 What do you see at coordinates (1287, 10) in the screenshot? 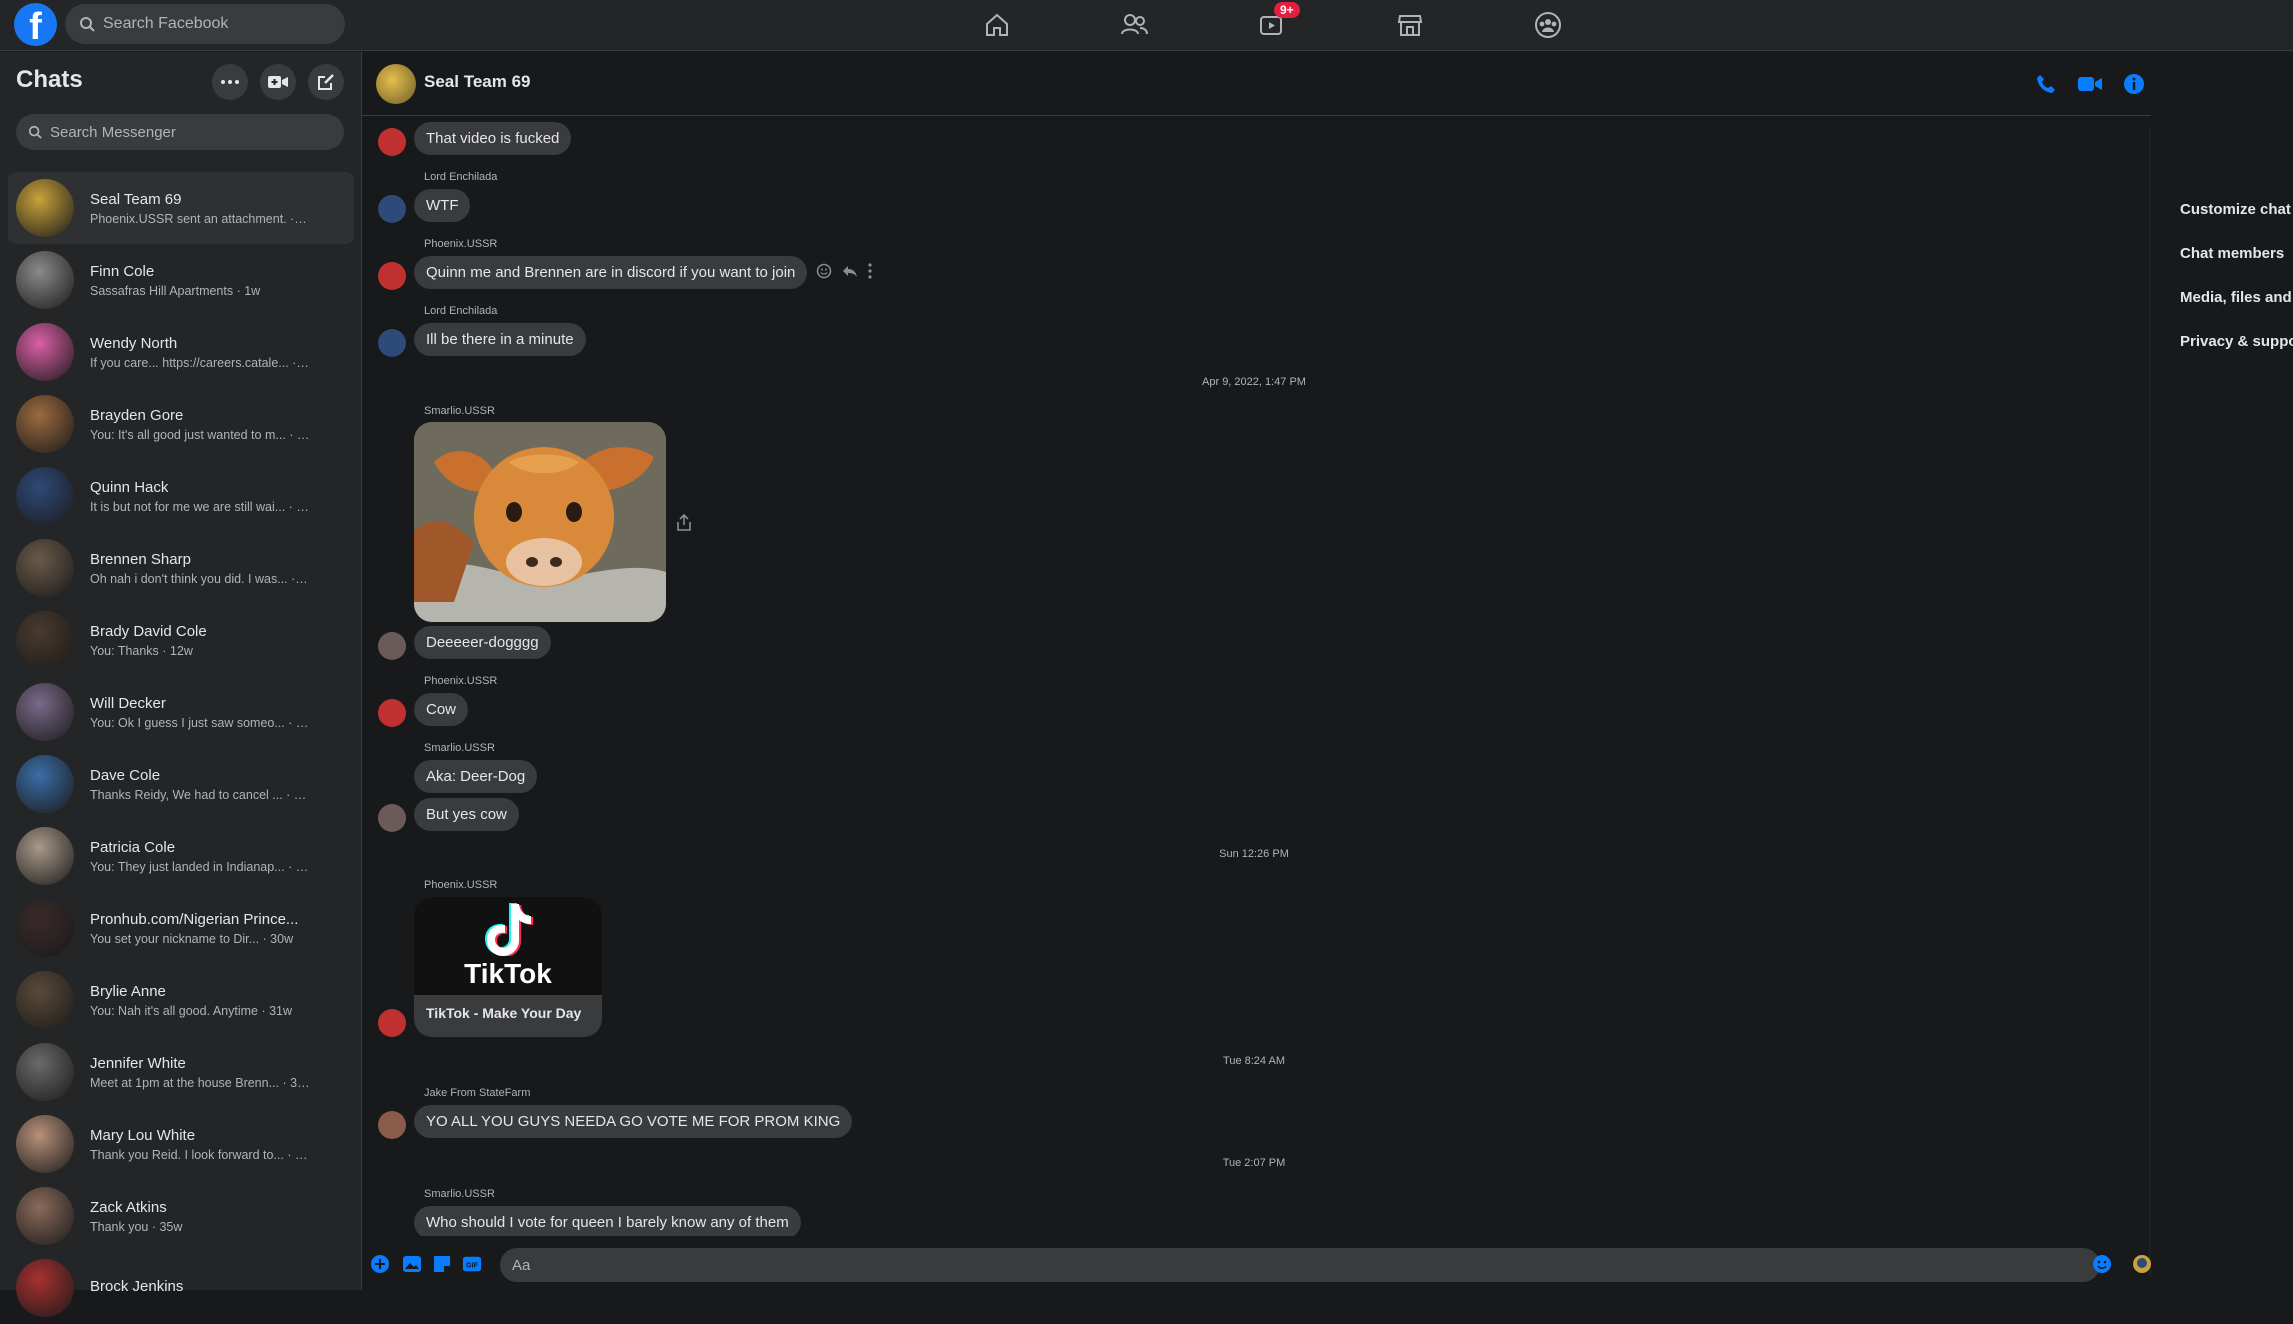
I see `watch-badge: 9+` at bounding box center [1287, 10].